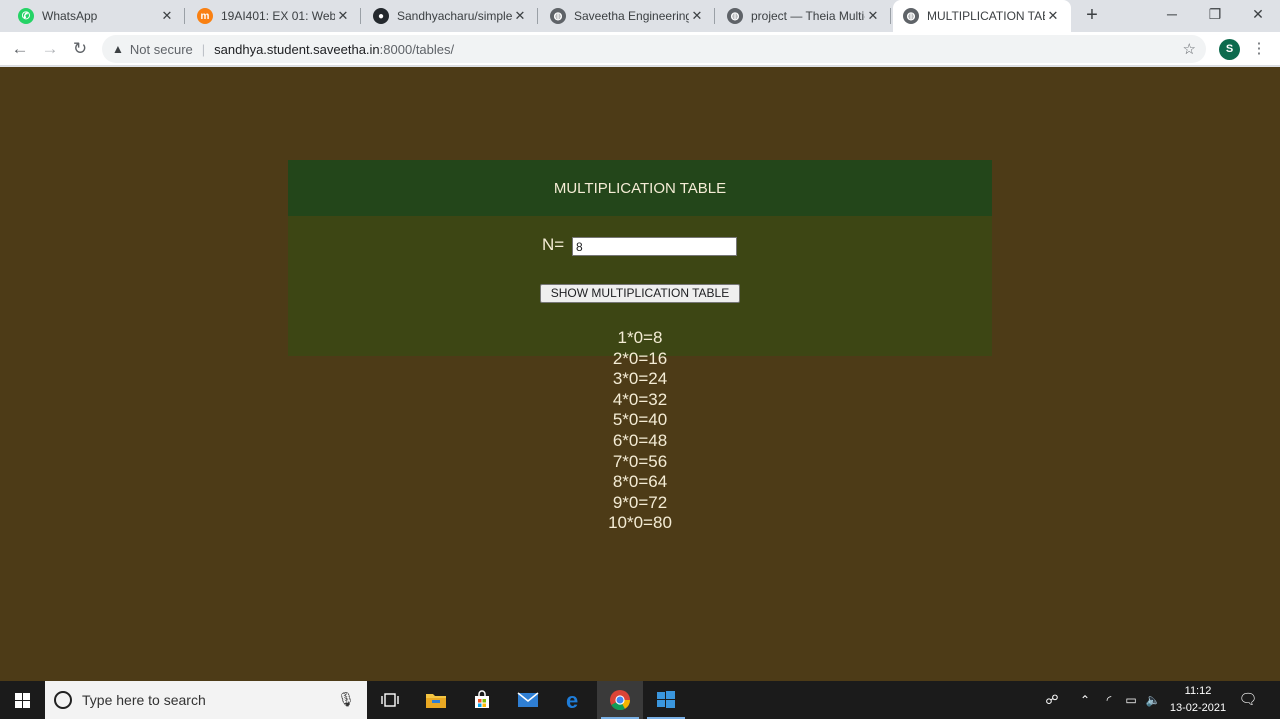 This screenshot has height=719, width=1280. I want to click on tab-0: ✆ WhatsApp ✕, so click(96, 16).